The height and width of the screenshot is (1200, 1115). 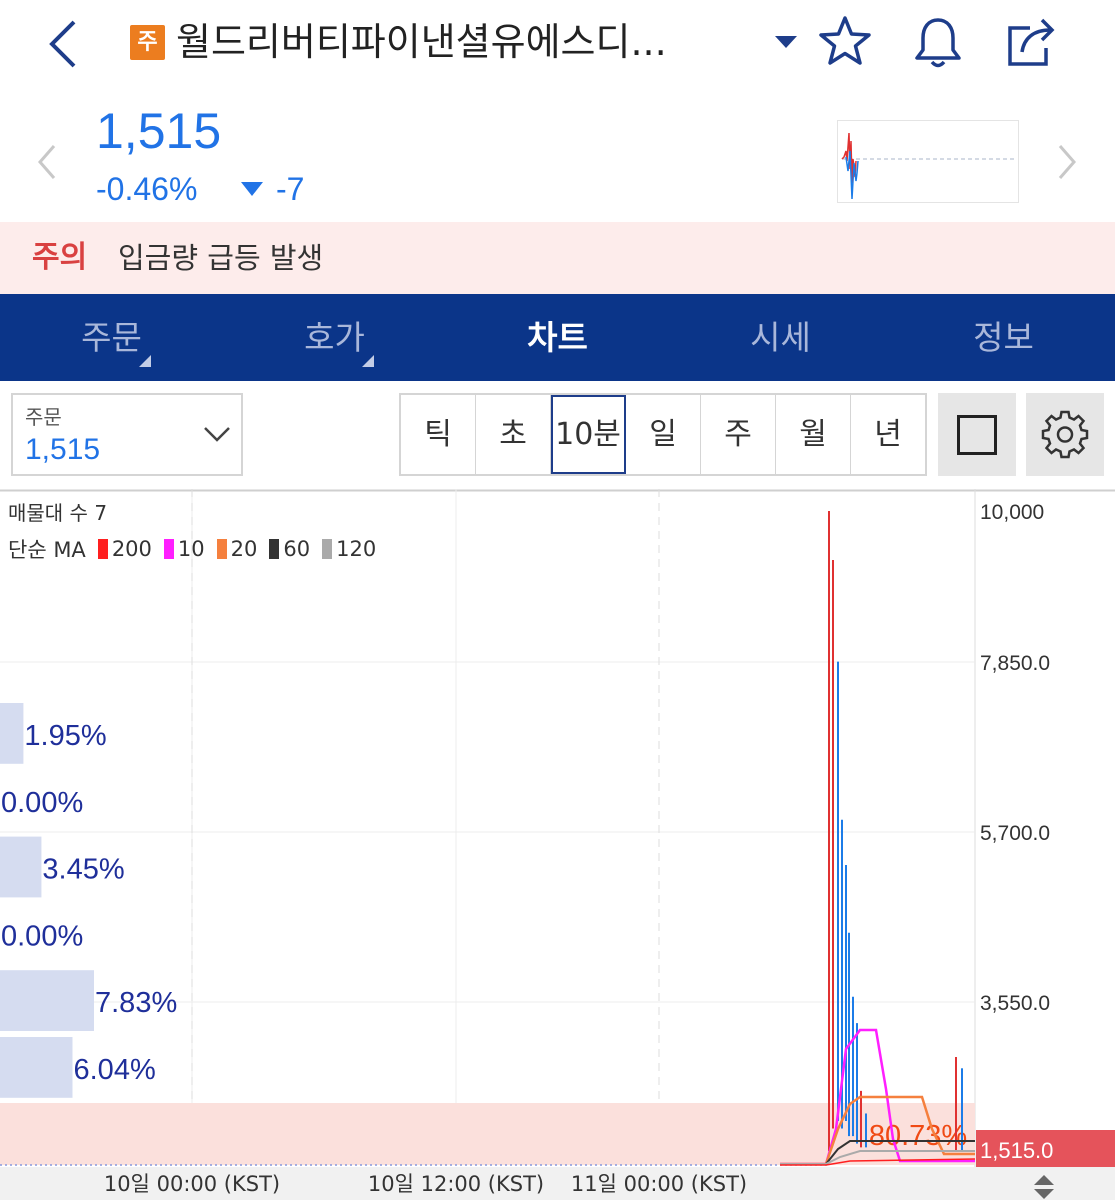 I want to click on tab-quotes: 시세, so click(x=780, y=337).